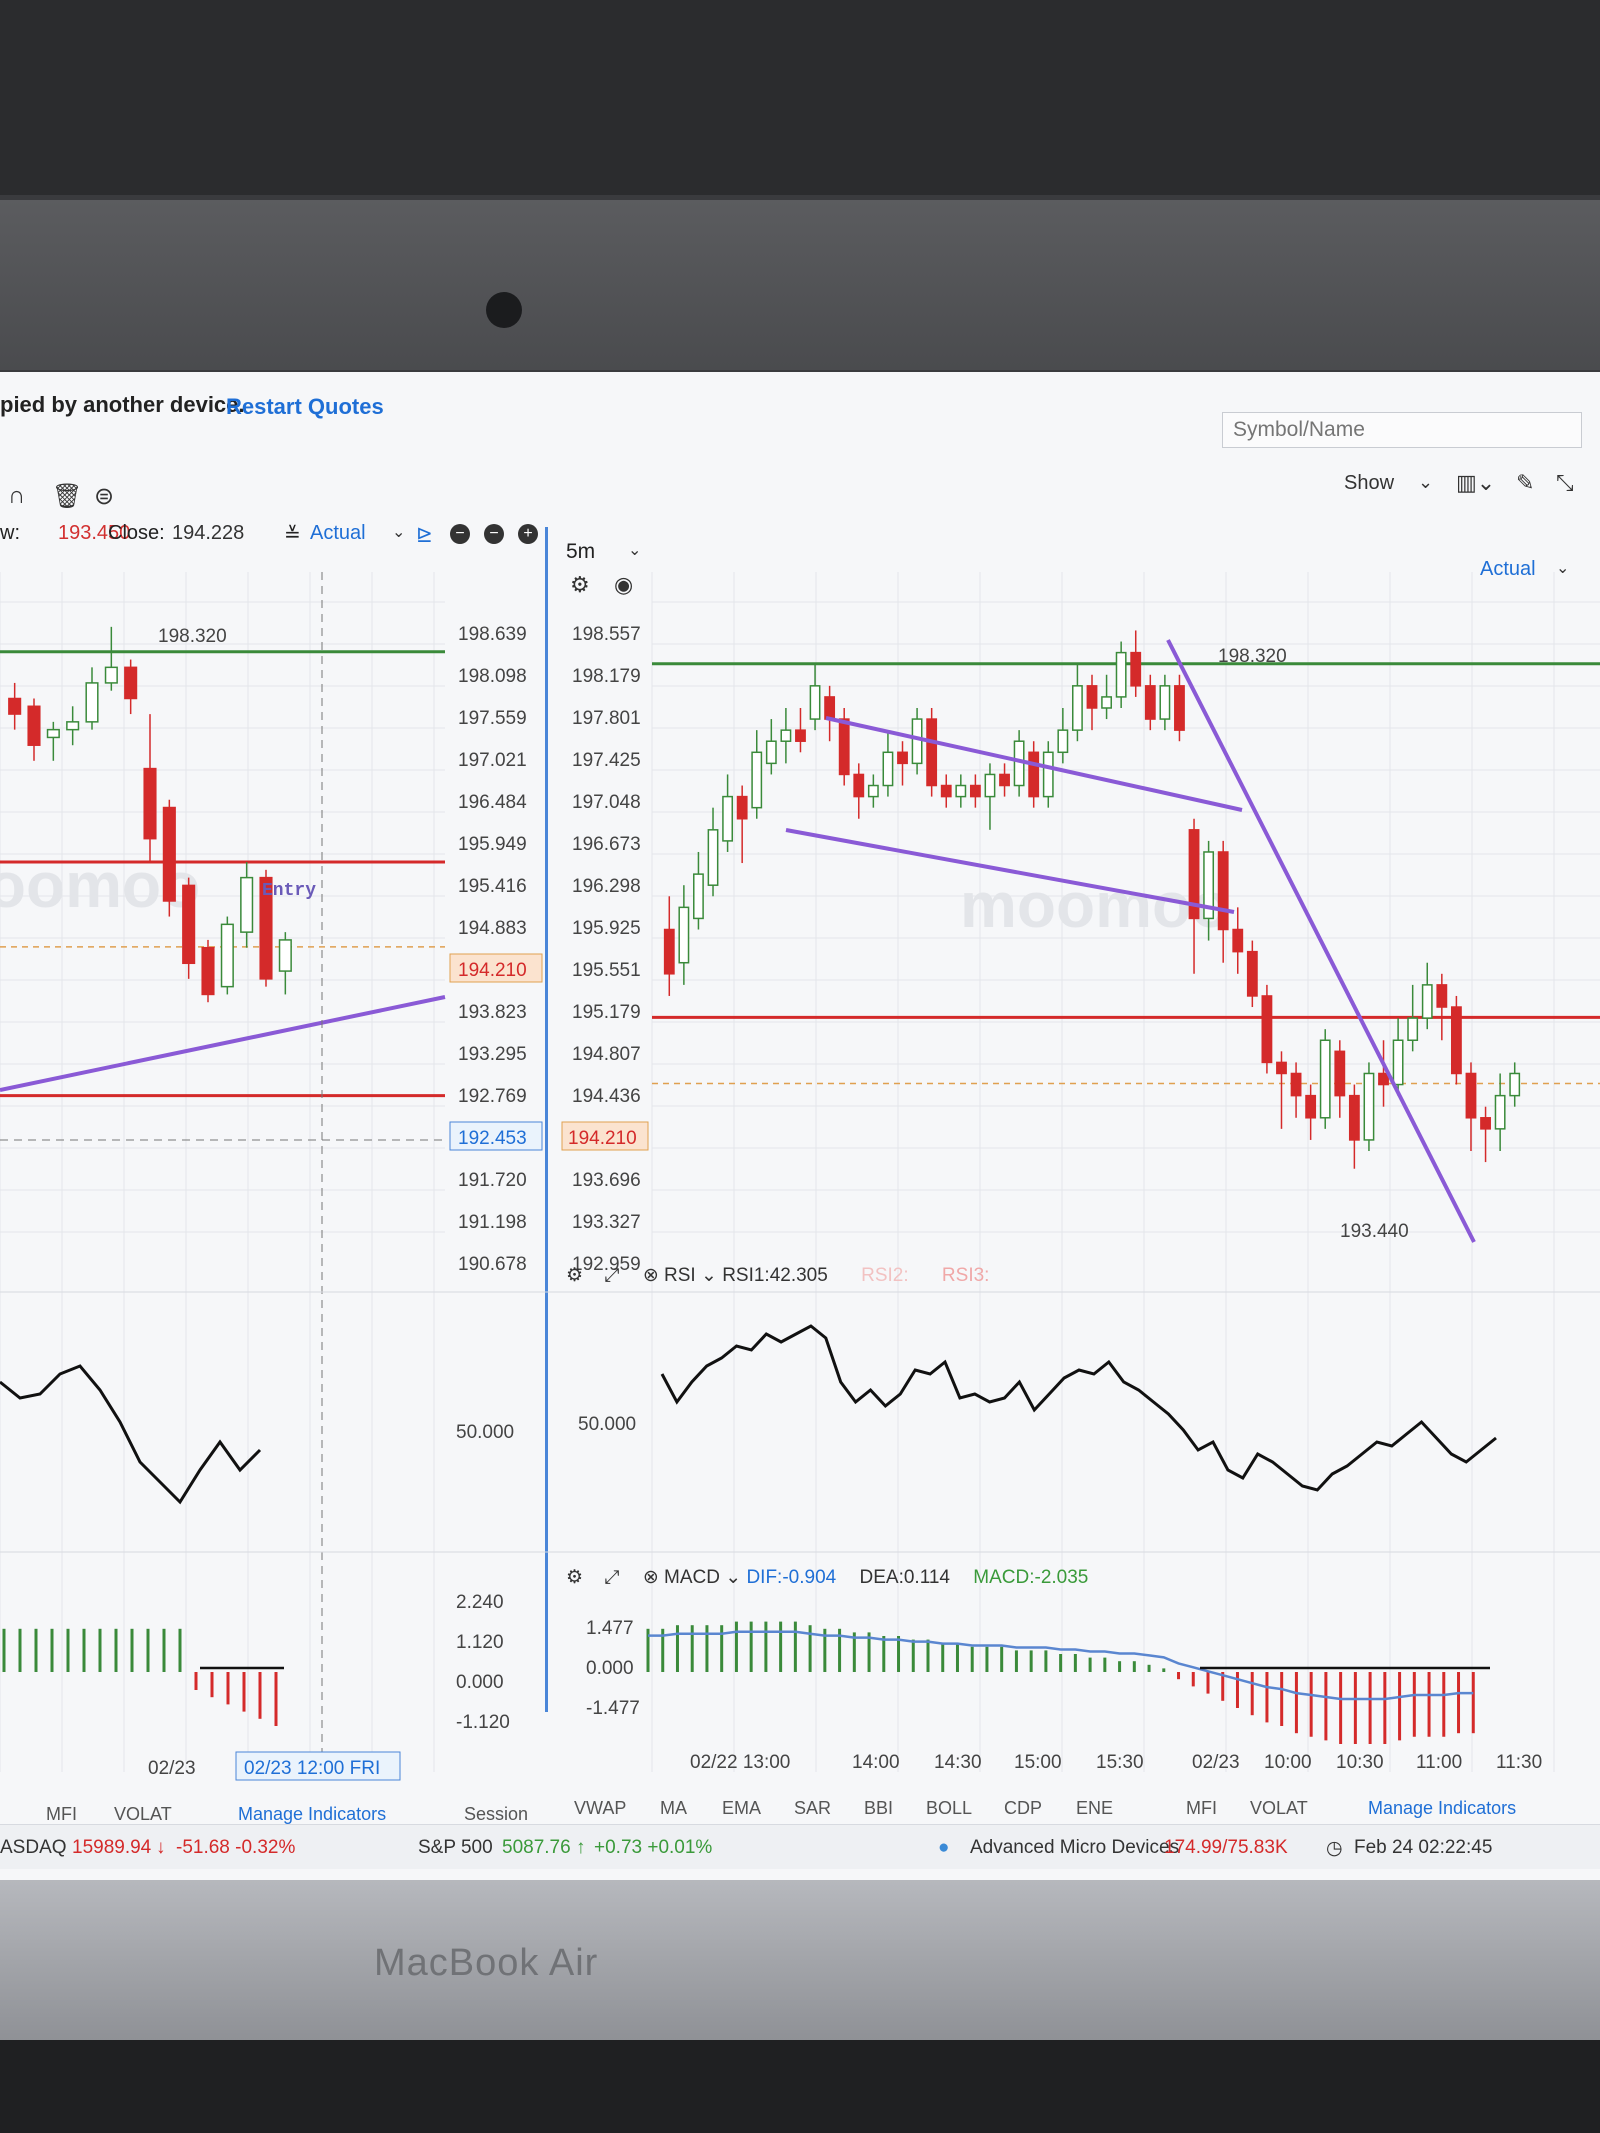 The image size is (1600, 2133). What do you see at coordinates (1023, 1808) in the screenshot?
I see `tab-cdp: CDP` at bounding box center [1023, 1808].